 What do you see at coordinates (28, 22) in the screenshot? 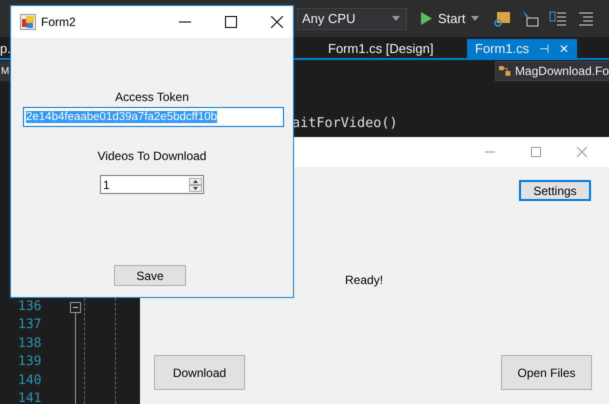
I see `app-icon` at bounding box center [28, 22].